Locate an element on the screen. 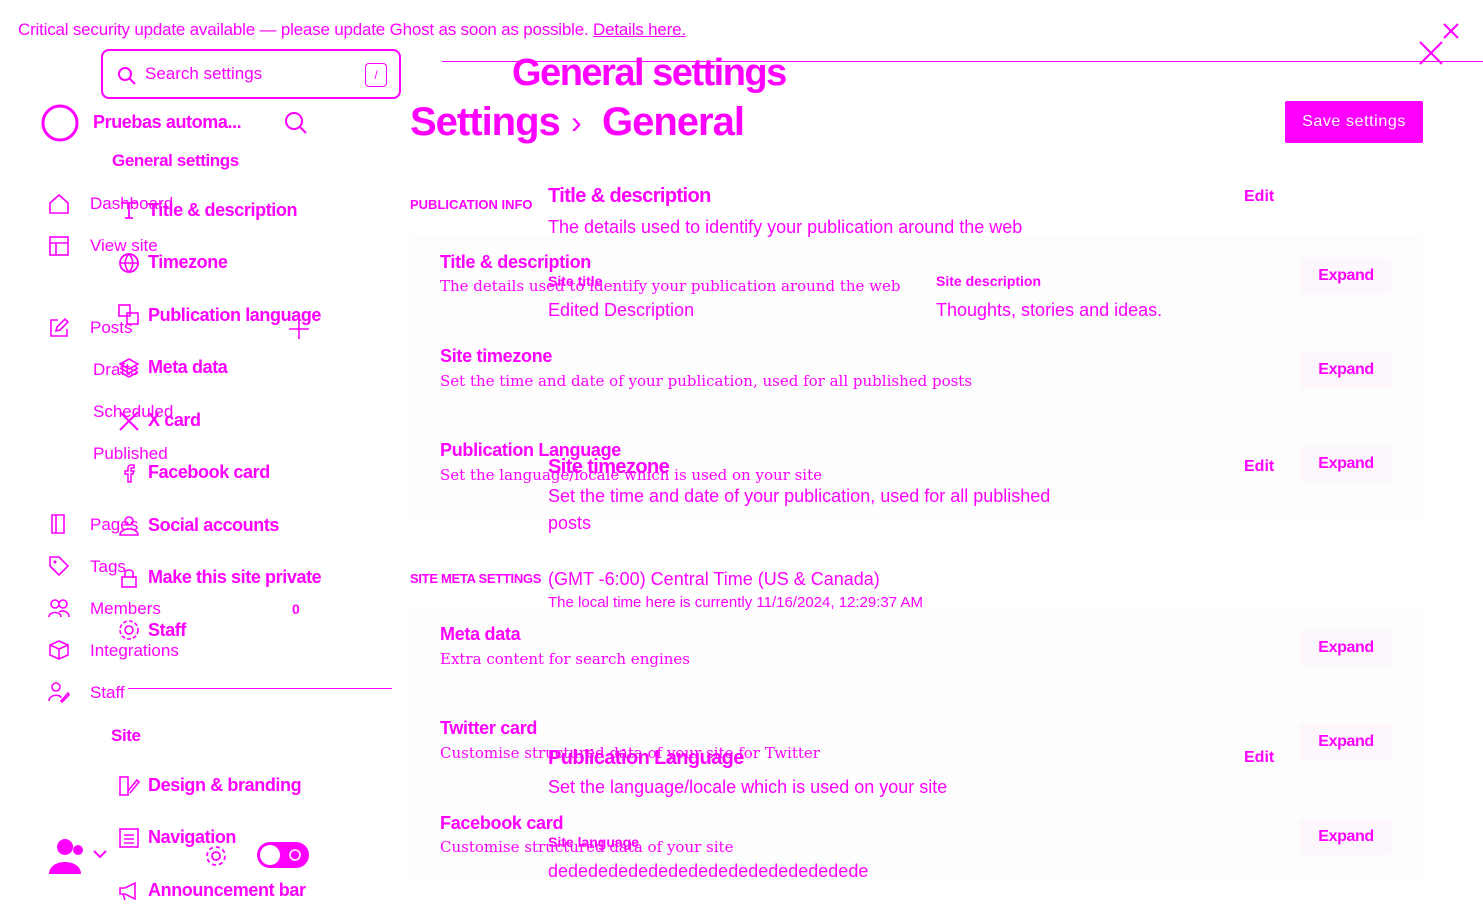  section-heading: Publication Language is located at coordinates (646, 758).